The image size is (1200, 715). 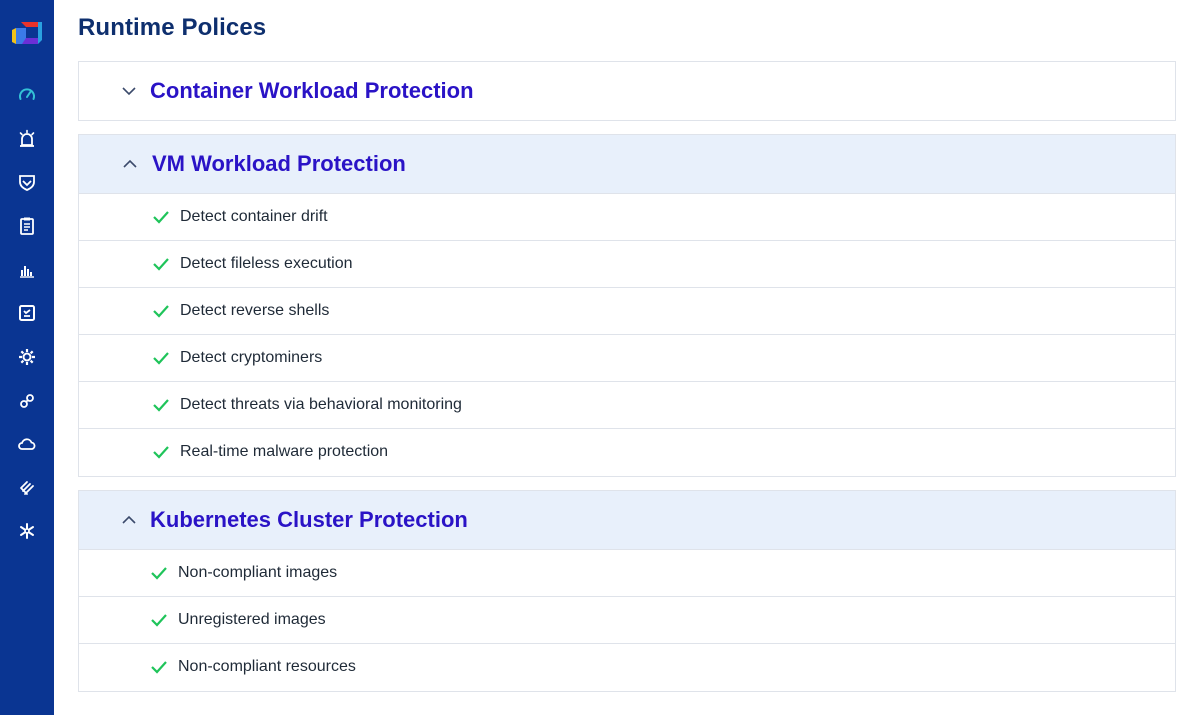 I want to click on list-item: Detect threats via behavioral monitoring, so click(x=627, y=405).